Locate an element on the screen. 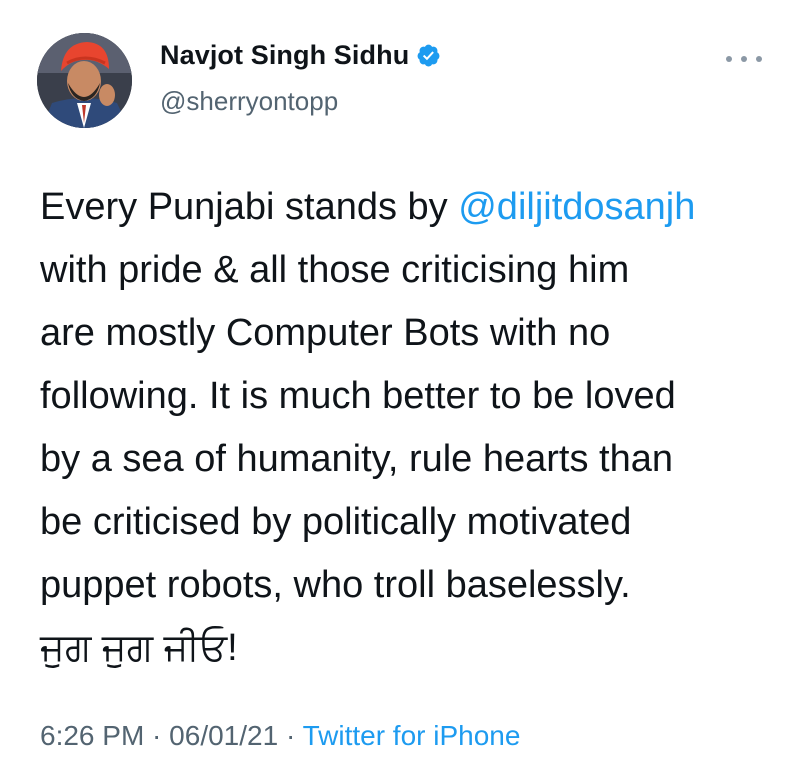 This screenshot has width=800, height=775. avatar-photo is located at coordinates (84, 80).